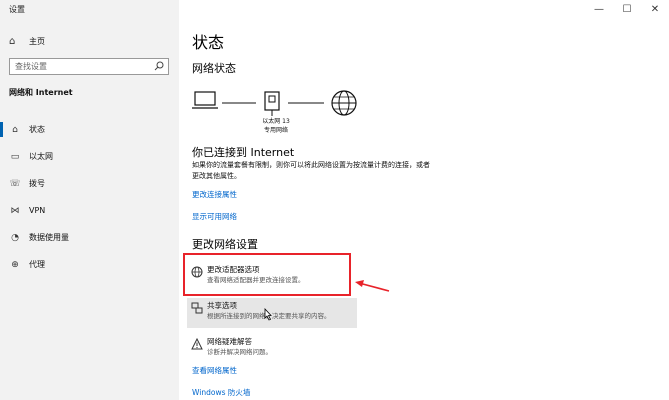 Image resolution: width=669 pixels, height=400 pixels. Describe the element at coordinates (15, 264) in the screenshot. I see `globe-icon: ⊕` at that location.